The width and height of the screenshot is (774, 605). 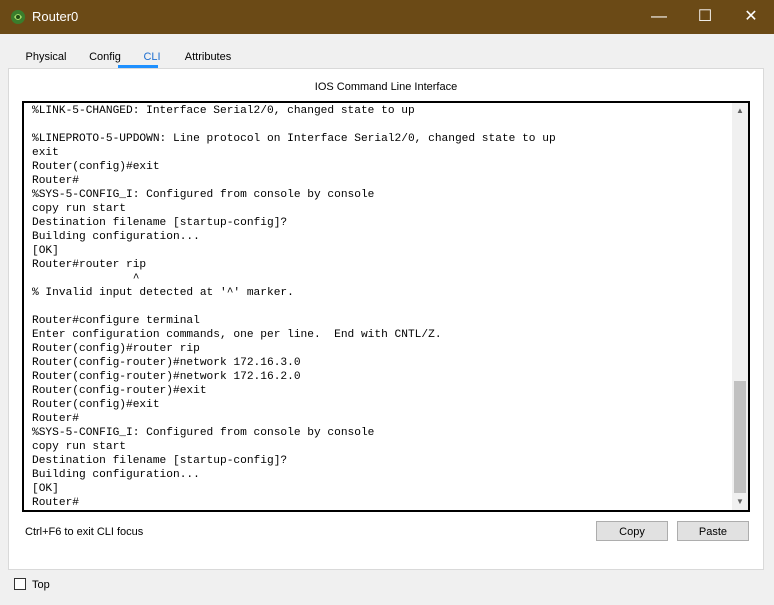 What do you see at coordinates (740, 306) in the screenshot?
I see `cli-scrollbar: ▲ ▼` at bounding box center [740, 306].